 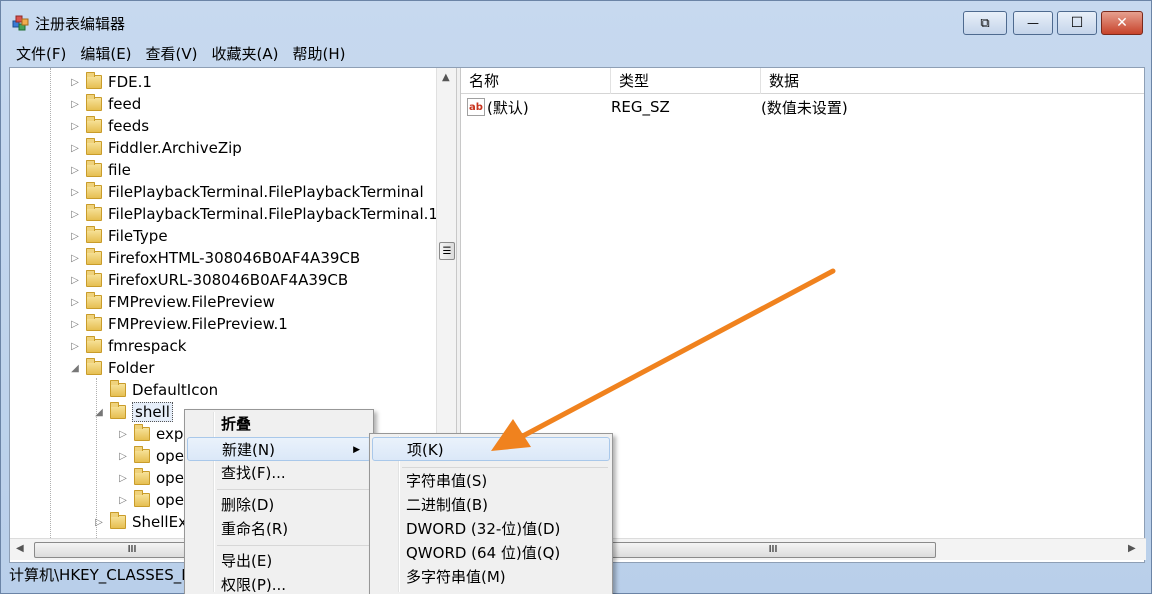 I want to click on menu-item-new: 新建(N) ▶, so click(x=279, y=449).